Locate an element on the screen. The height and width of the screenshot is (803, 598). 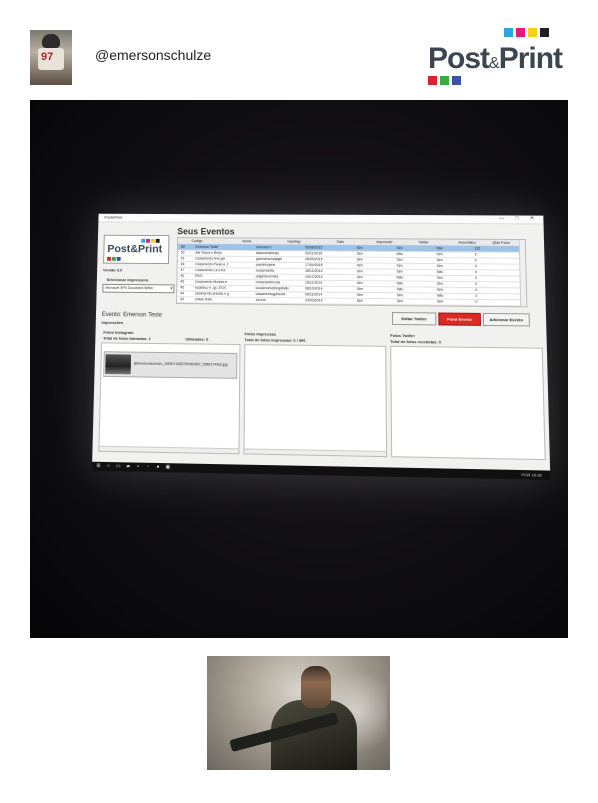
logo-square-magenta is located at coordinates (520, 32).